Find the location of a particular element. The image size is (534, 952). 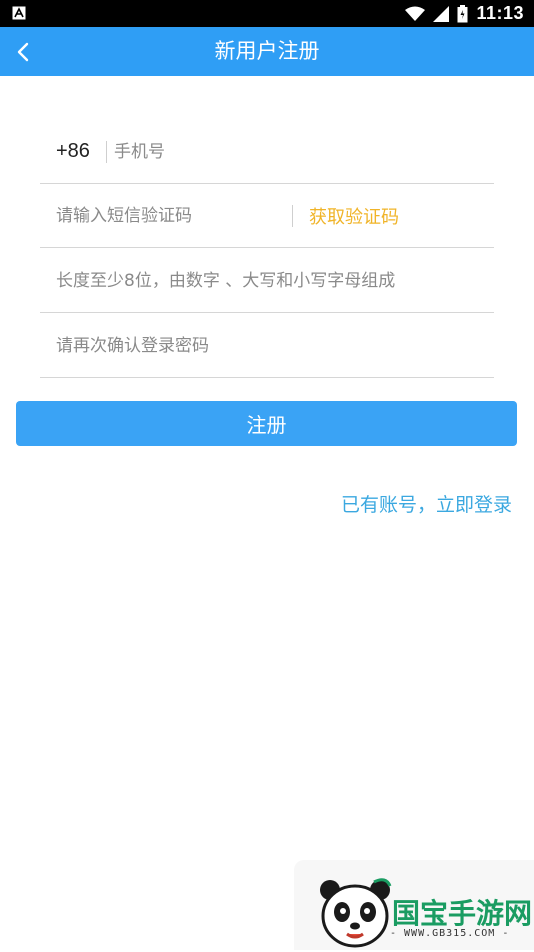

register-button: 注册 is located at coordinates (266, 423).